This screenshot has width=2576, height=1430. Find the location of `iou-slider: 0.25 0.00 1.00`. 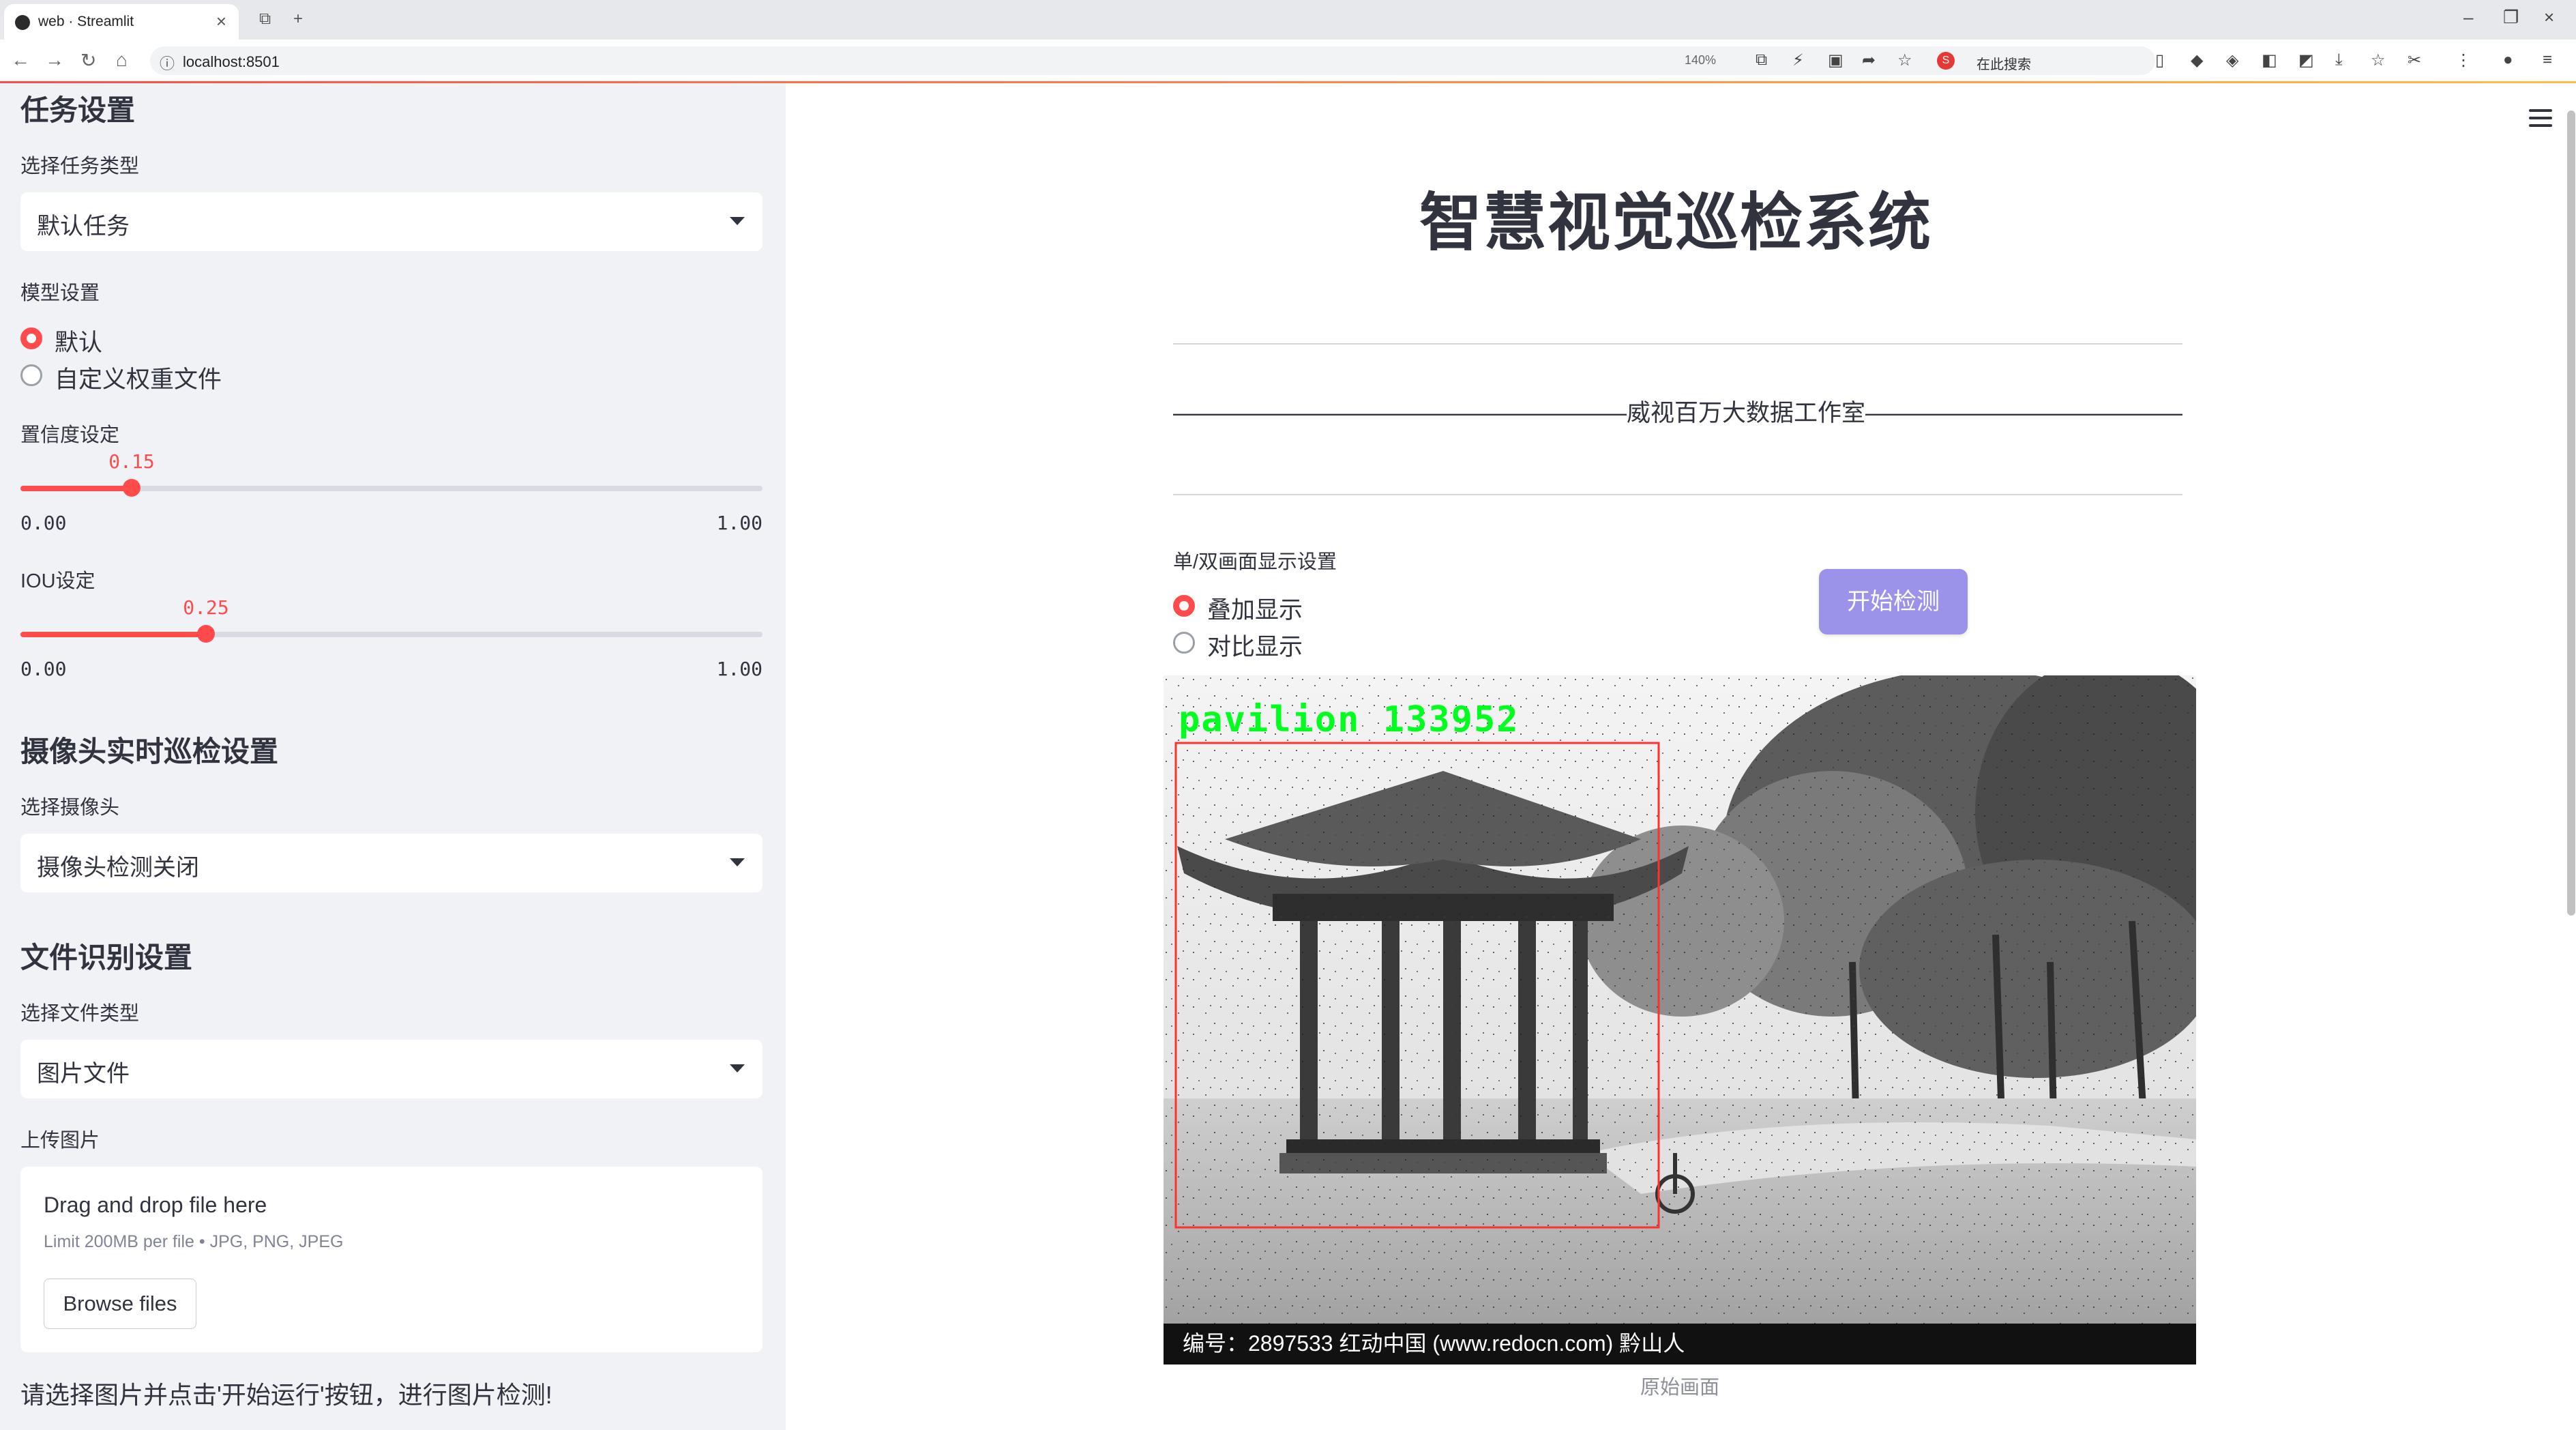

iou-slider: 0.25 0.00 1.00 is located at coordinates (391, 635).